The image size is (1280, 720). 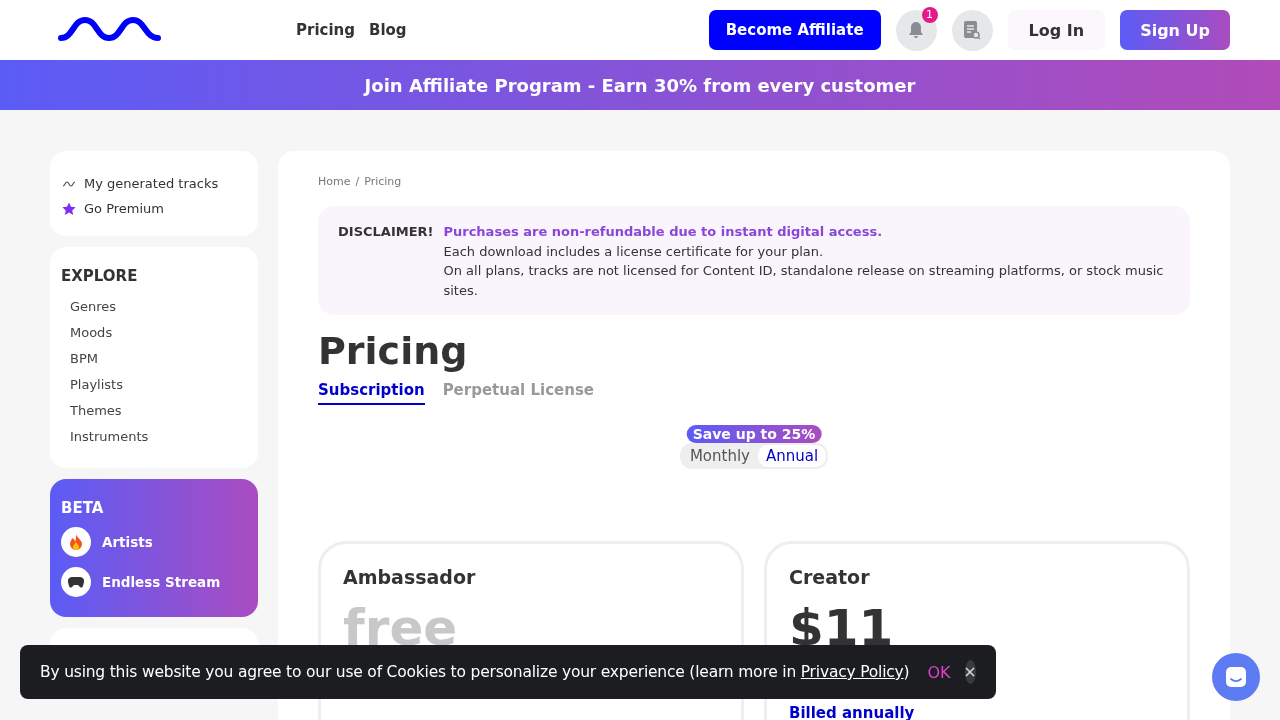 I want to click on wave-icon, so click(x=69, y=183).